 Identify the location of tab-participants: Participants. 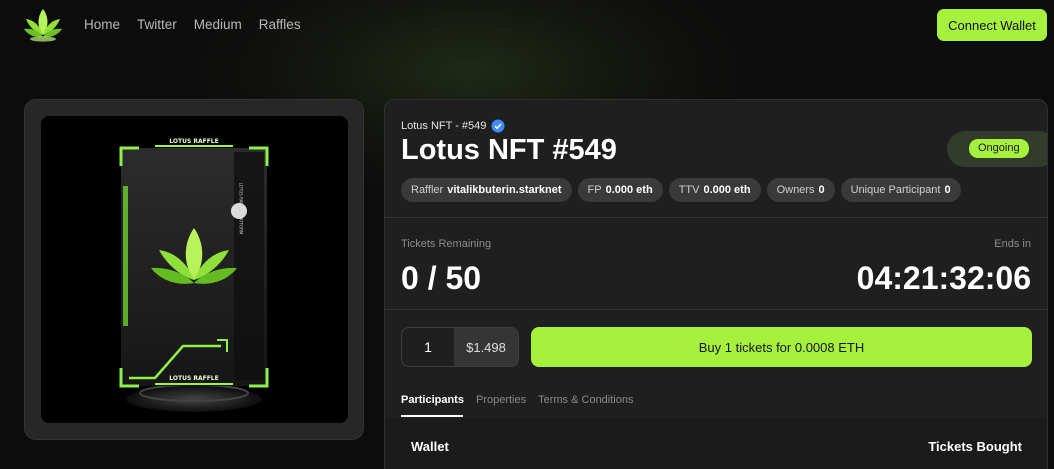
(432, 400).